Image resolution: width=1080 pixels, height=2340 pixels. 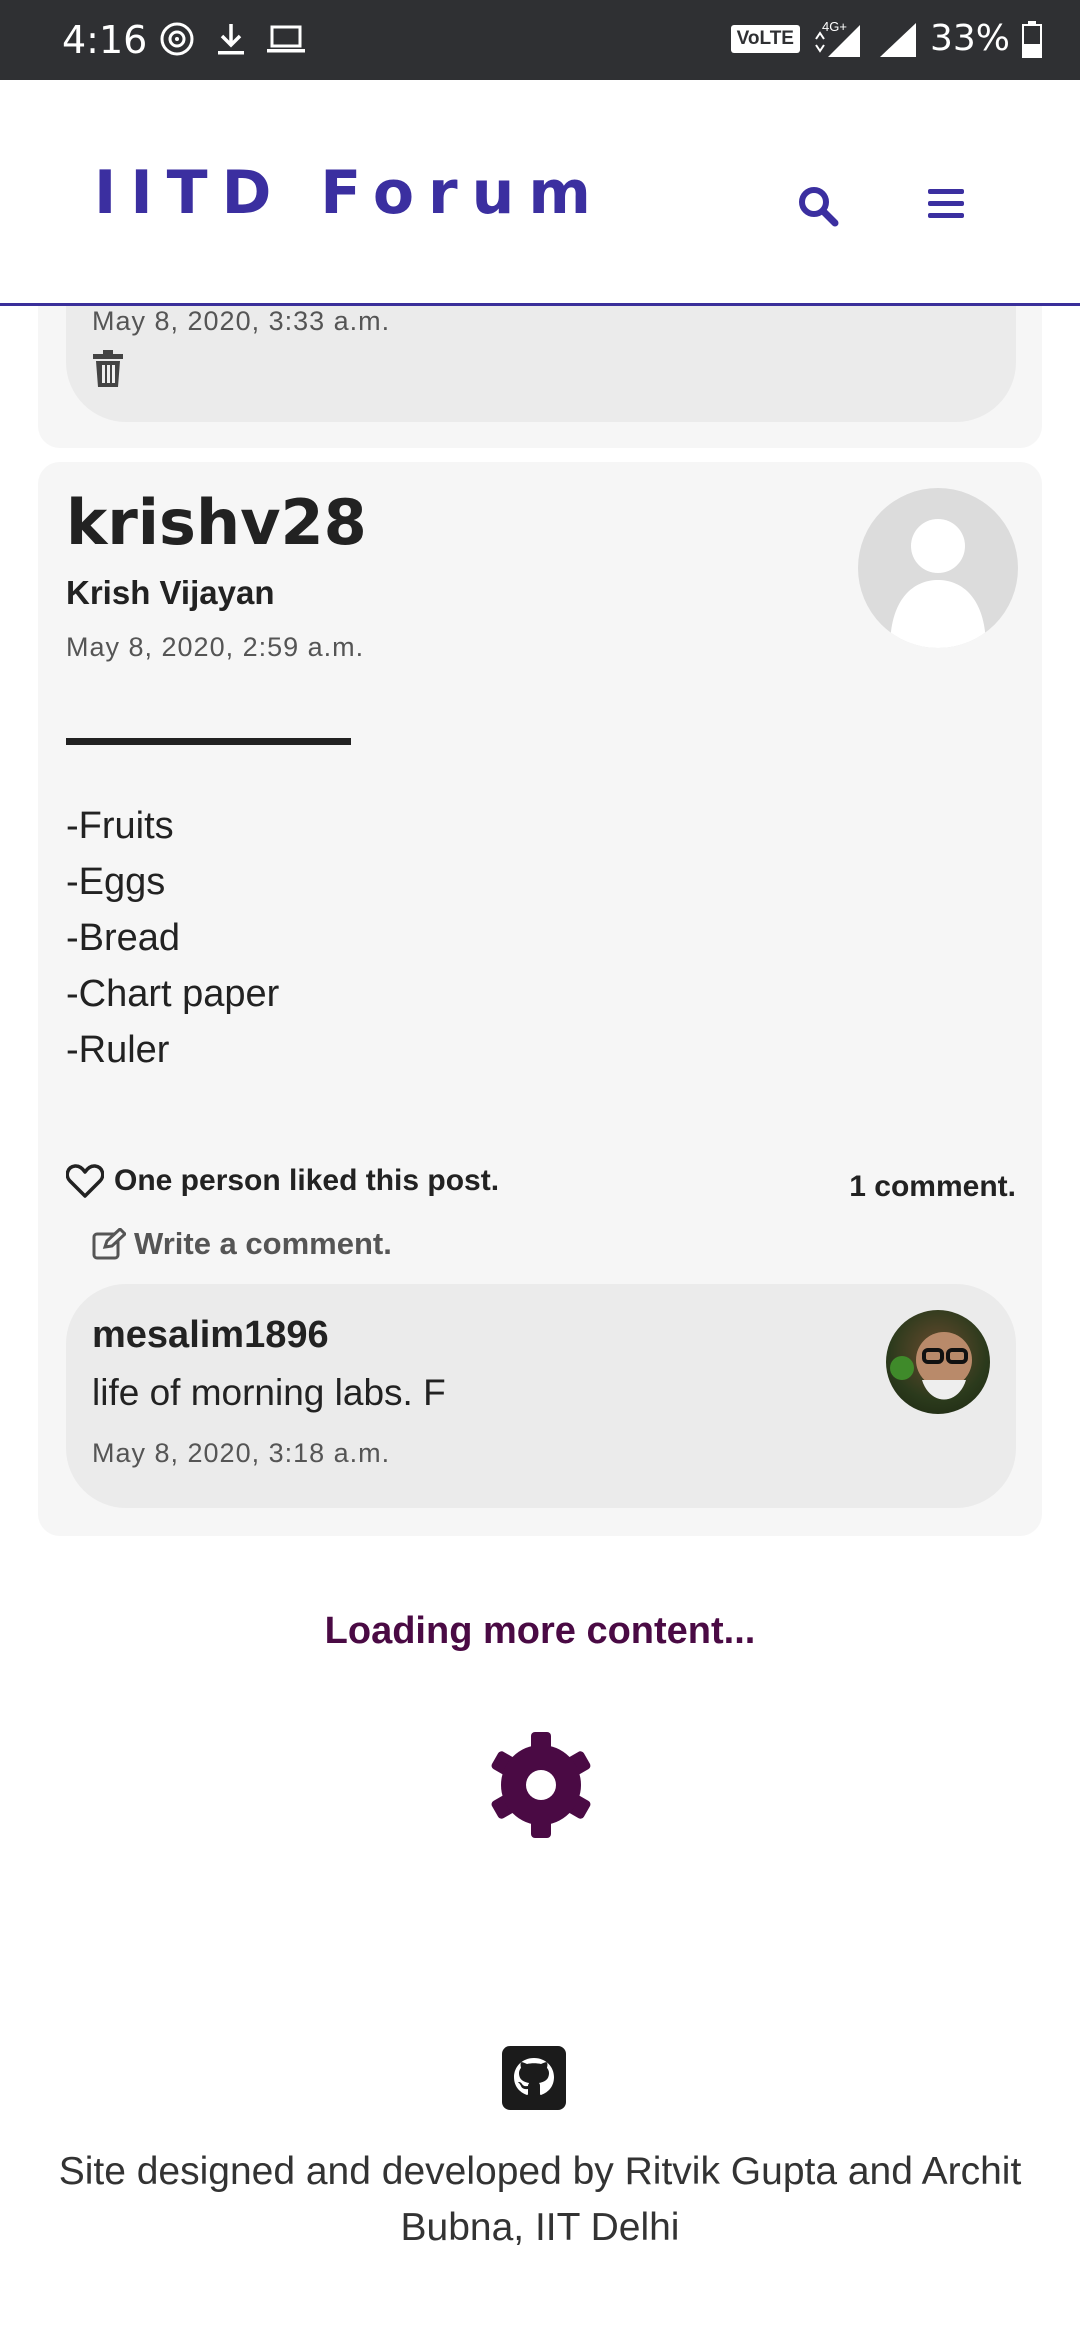 What do you see at coordinates (173, 994) in the screenshot?
I see `list-item: -Chart paper` at bounding box center [173, 994].